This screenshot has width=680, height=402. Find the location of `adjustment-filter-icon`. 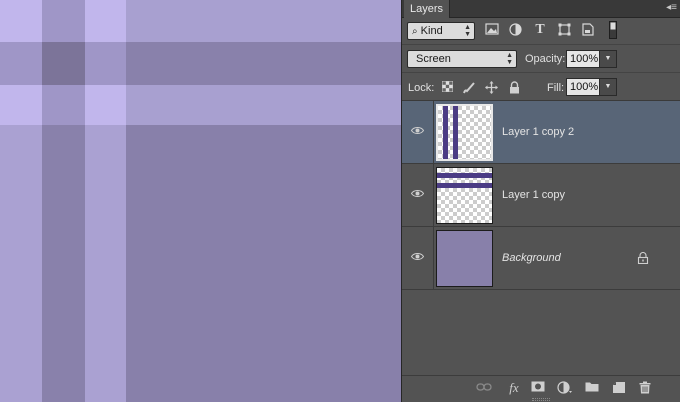

adjustment-filter-icon is located at coordinates (515, 30).